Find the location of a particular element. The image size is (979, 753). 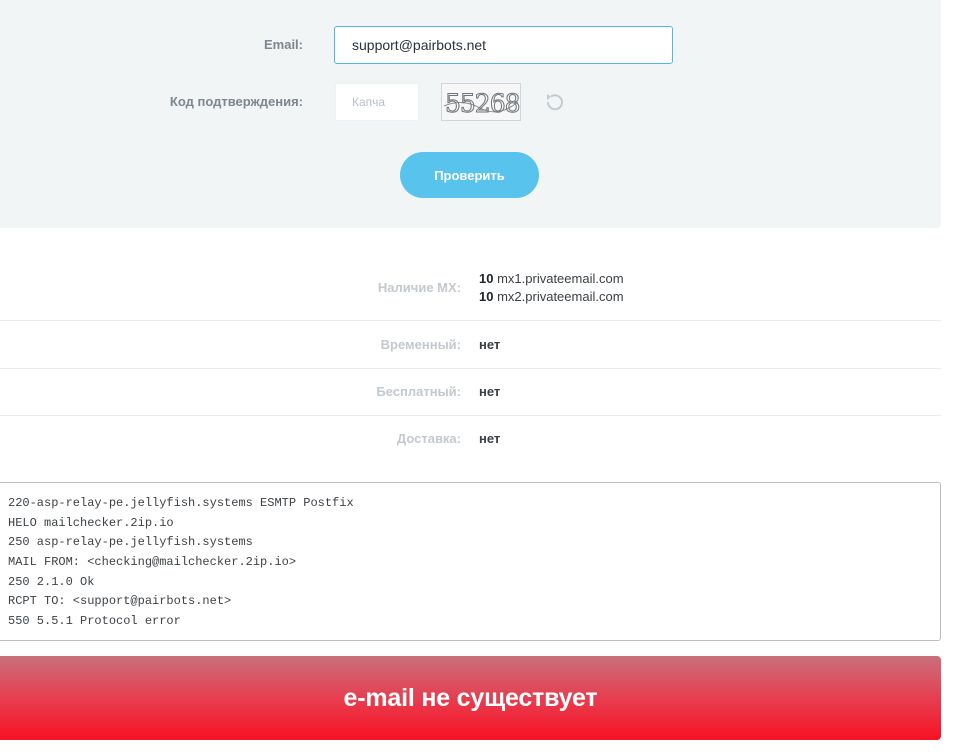

mx-record-1: 10 mx1.privateemail.com is located at coordinates (551, 279).